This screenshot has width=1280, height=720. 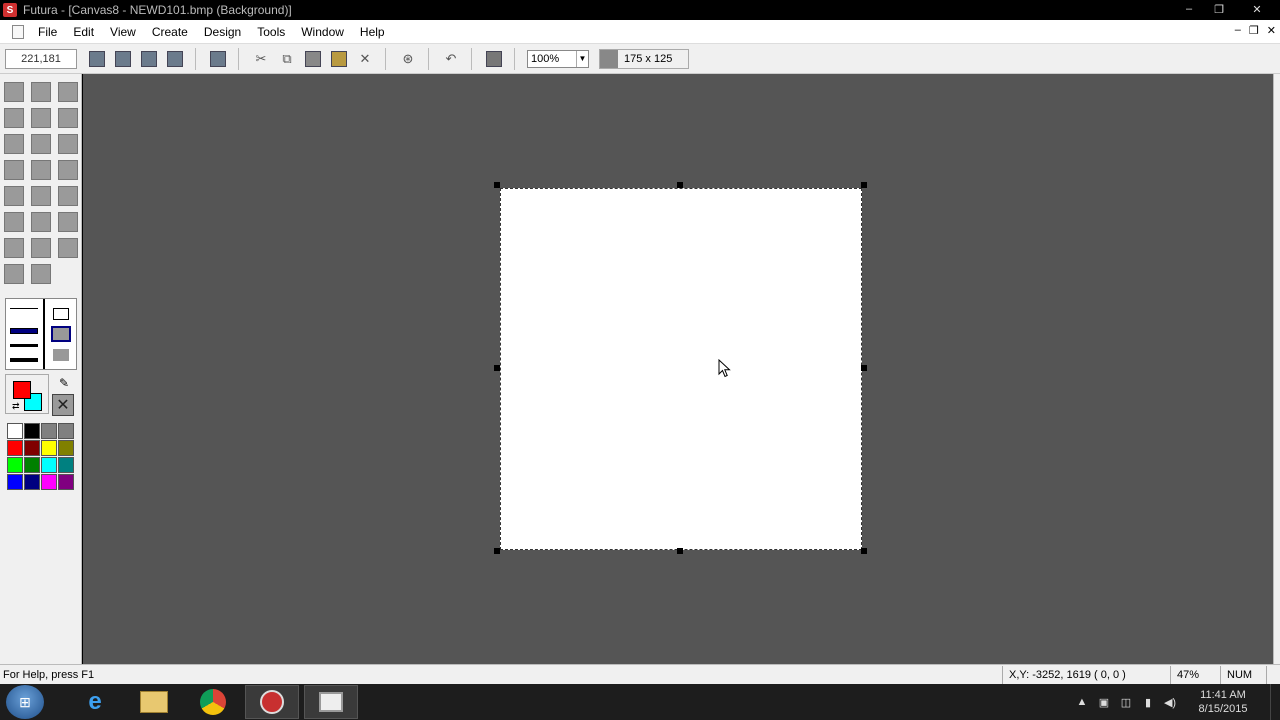 I want to click on app-icon: S, so click(x=10, y=10).